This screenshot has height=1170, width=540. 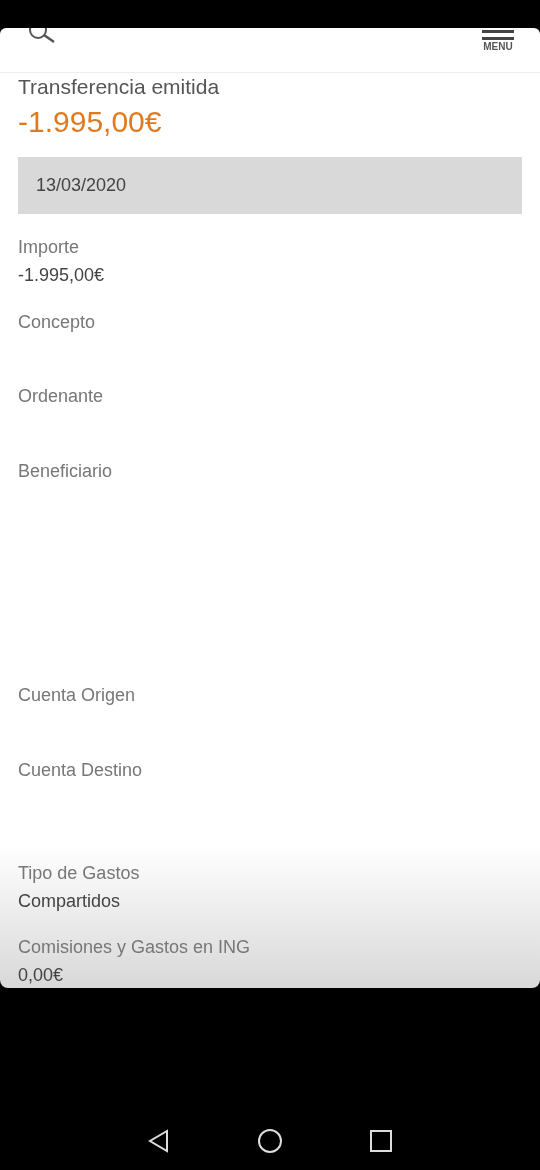 I want to click on field-label: Cuenta Destino, so click(x=81, y=770).